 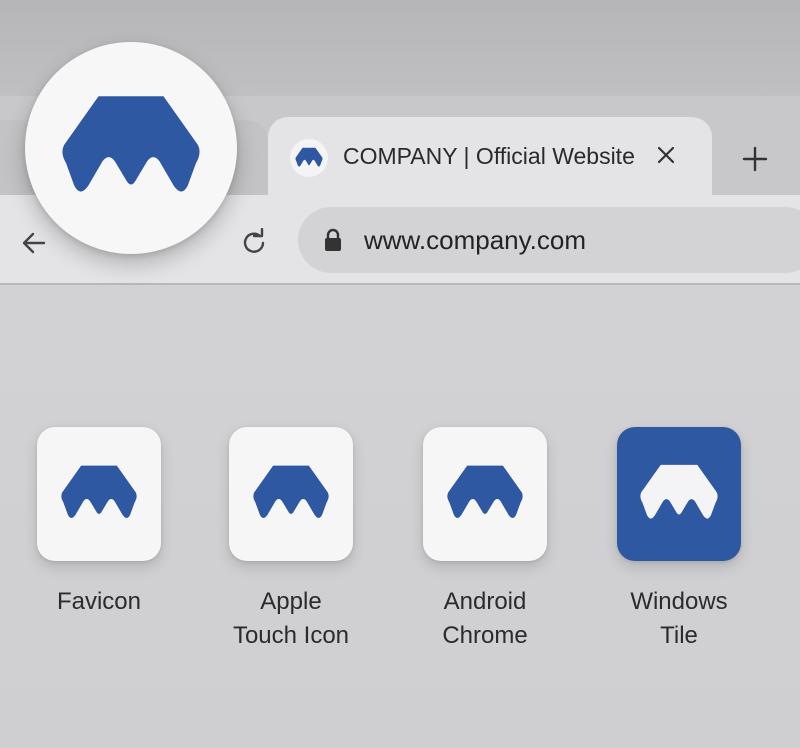 I want to click on back-button, so click(x=34, y=243).